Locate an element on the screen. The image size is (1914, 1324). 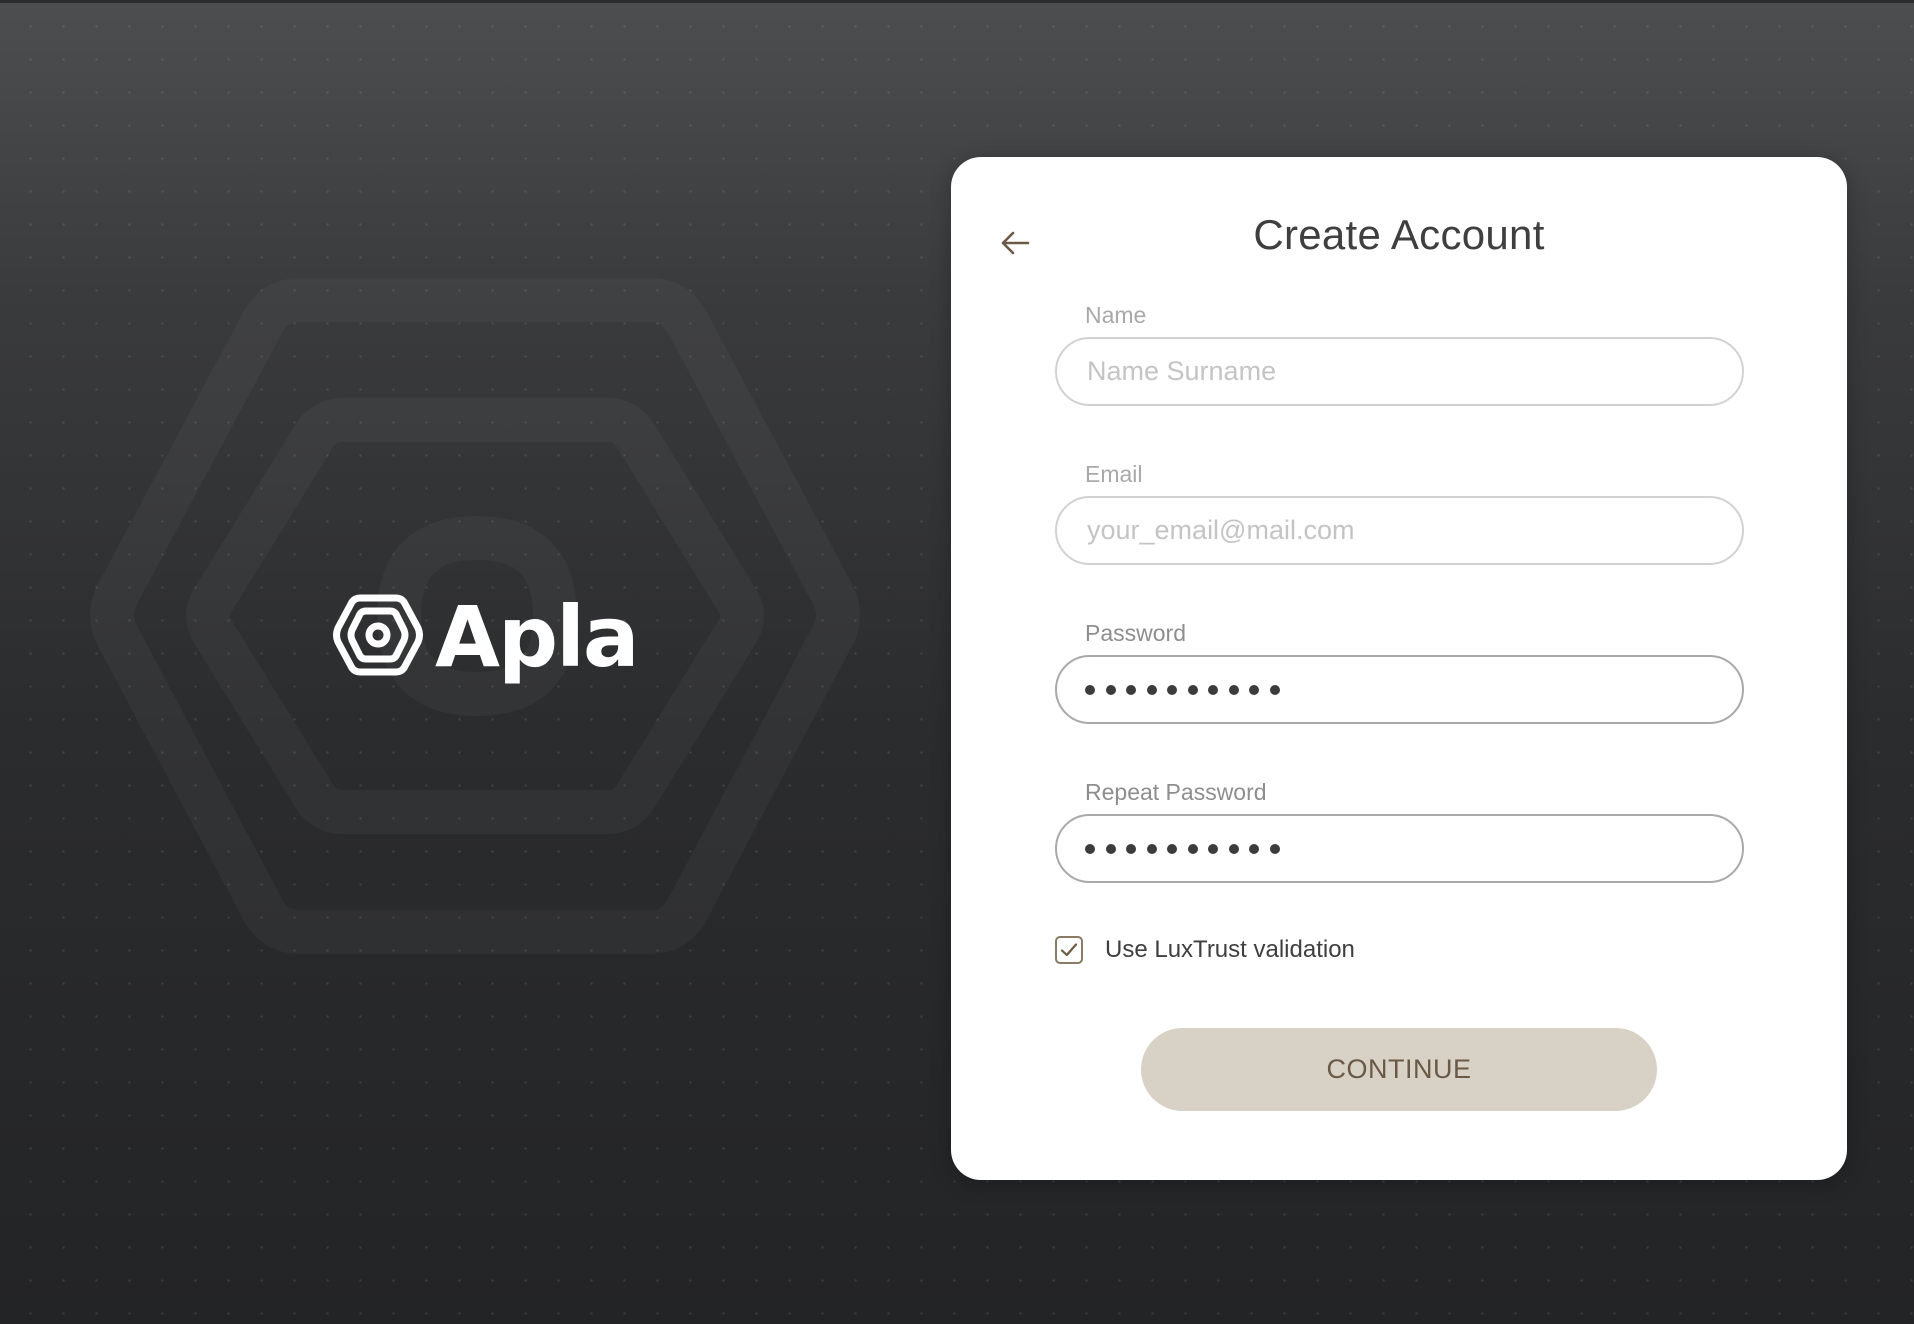
name-input is located at coordinates (1399, 371).